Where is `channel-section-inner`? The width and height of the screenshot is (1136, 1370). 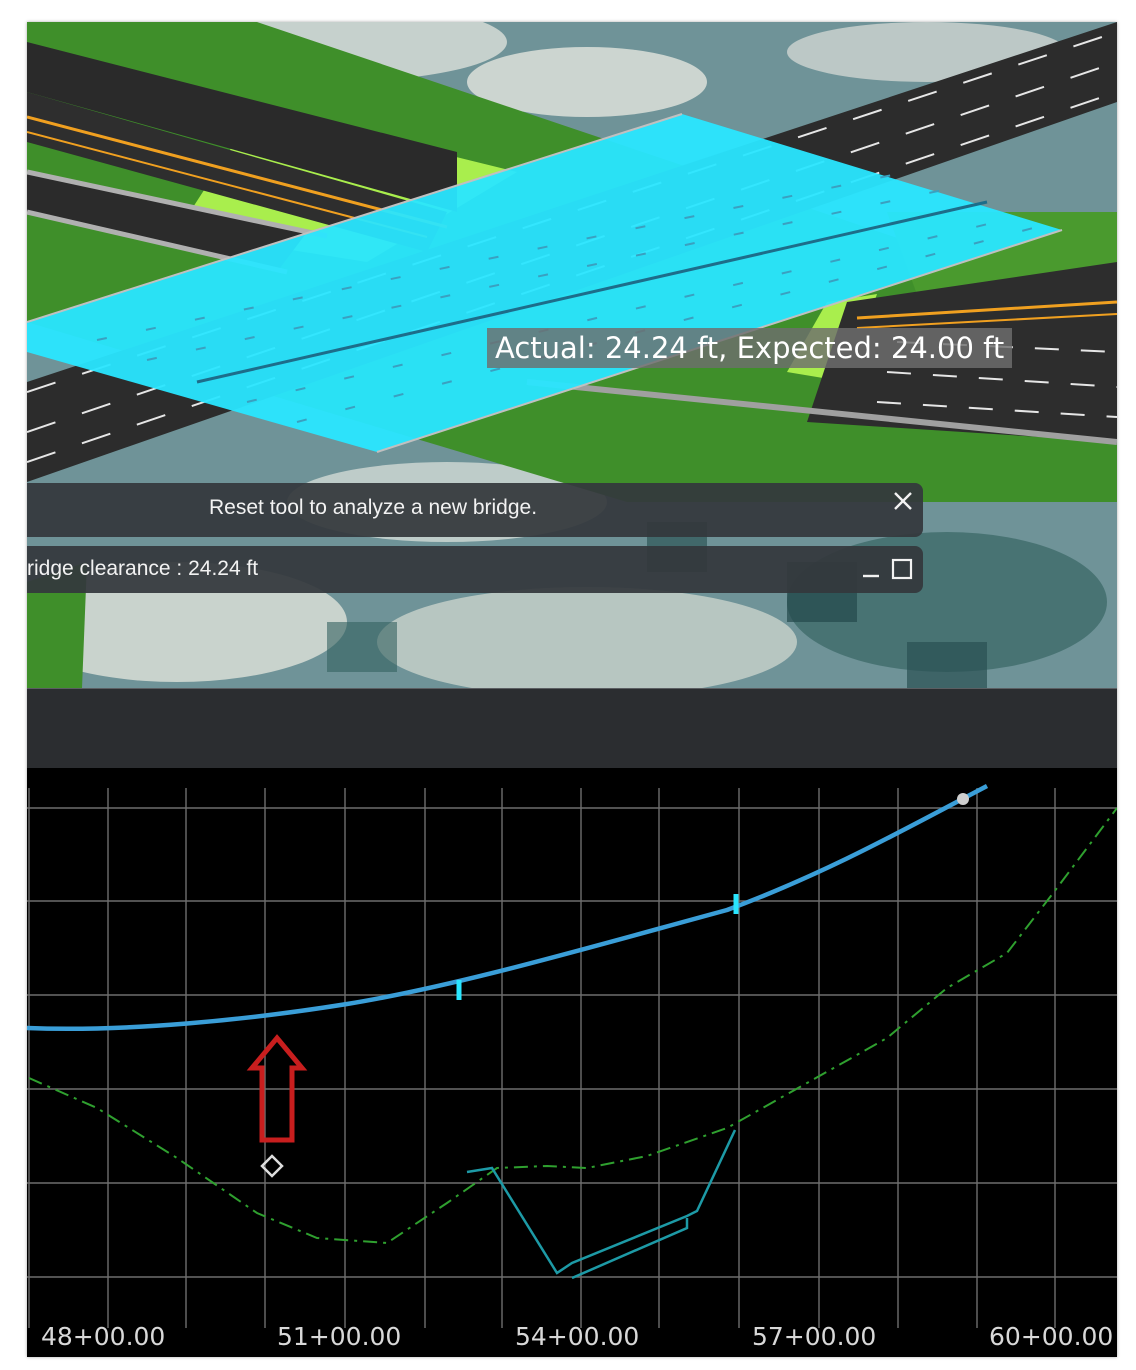
channel-section-inner is located at coordinates (630, 1249).